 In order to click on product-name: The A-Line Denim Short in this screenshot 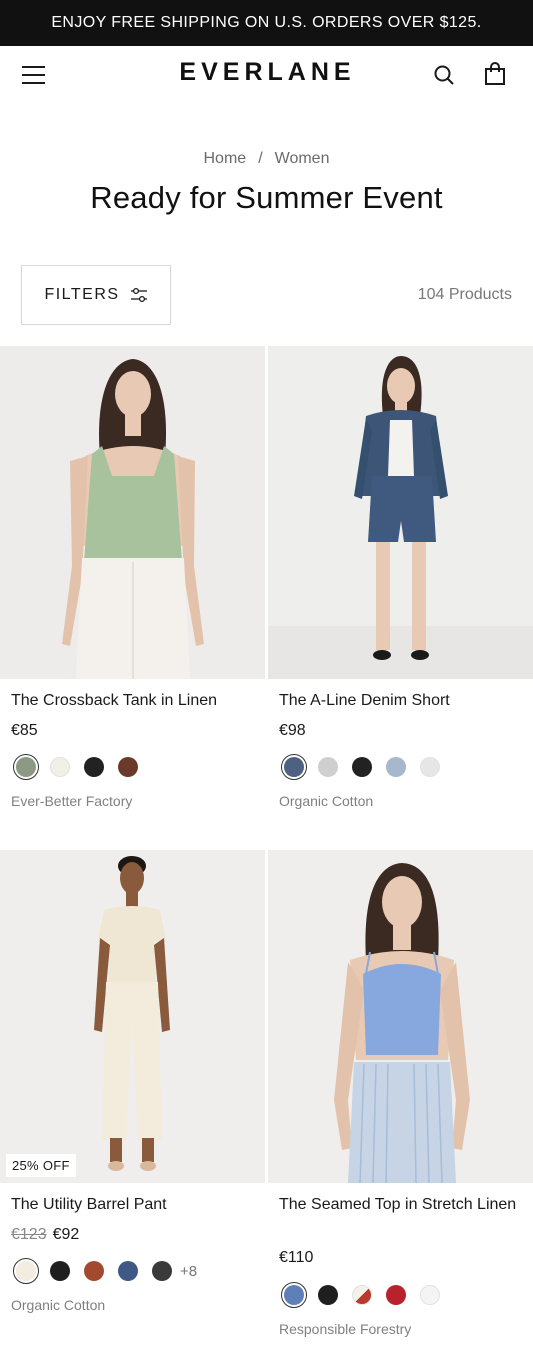, I will do `click(401, 700)`.